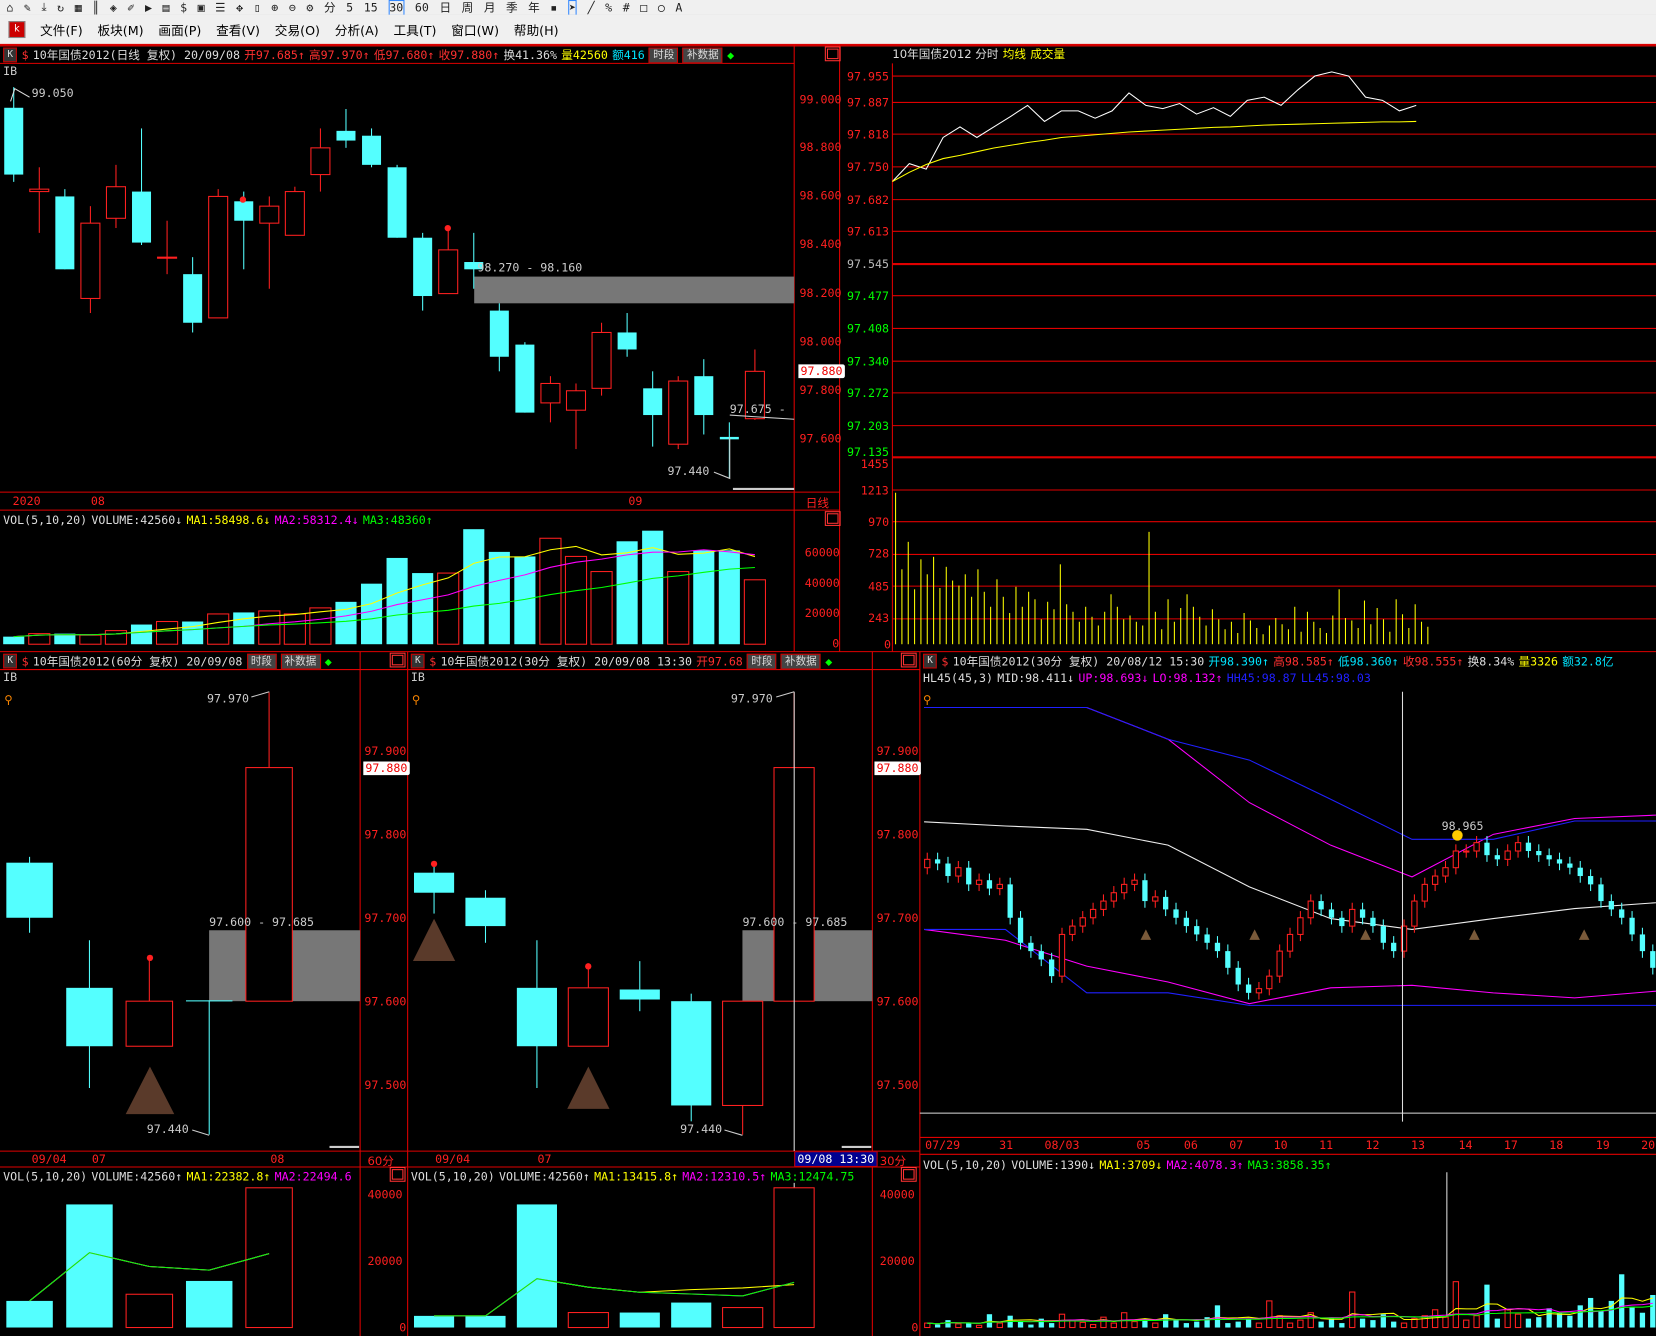  Describe the element at coordinates (719, 661) in the screenshot. I see `m30-open: 开97.68` at that location.